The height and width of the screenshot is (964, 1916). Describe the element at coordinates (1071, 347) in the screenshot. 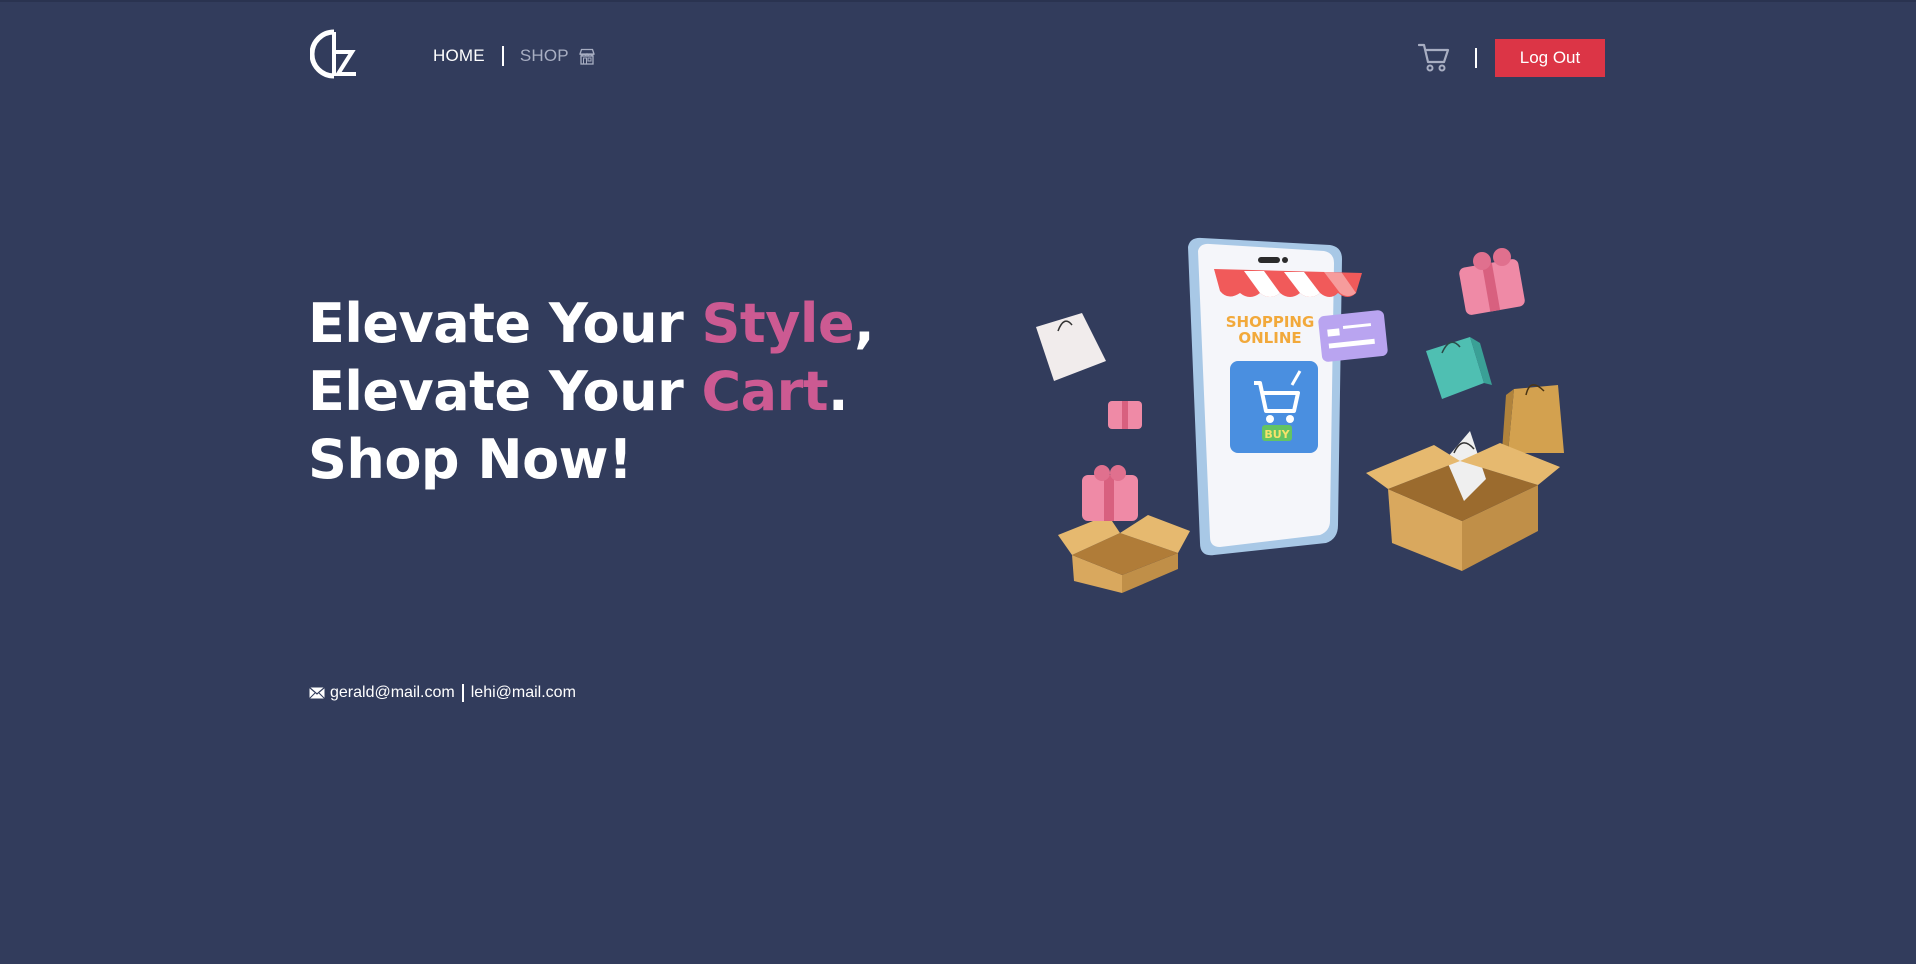

I see `shopping-bag-icon` at that location.